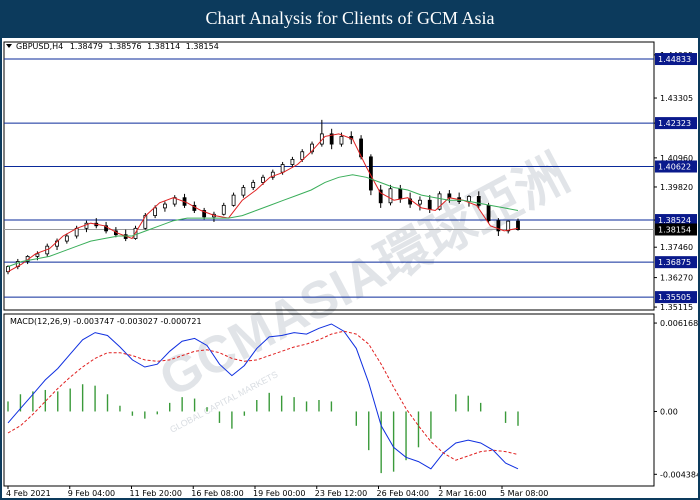 The image size is (700, 500). What do you see at coordinates (341, 493) in the screenshot?
I see `time-axis-label: 23 Feb 12:00` at bounding box center [341, 493].